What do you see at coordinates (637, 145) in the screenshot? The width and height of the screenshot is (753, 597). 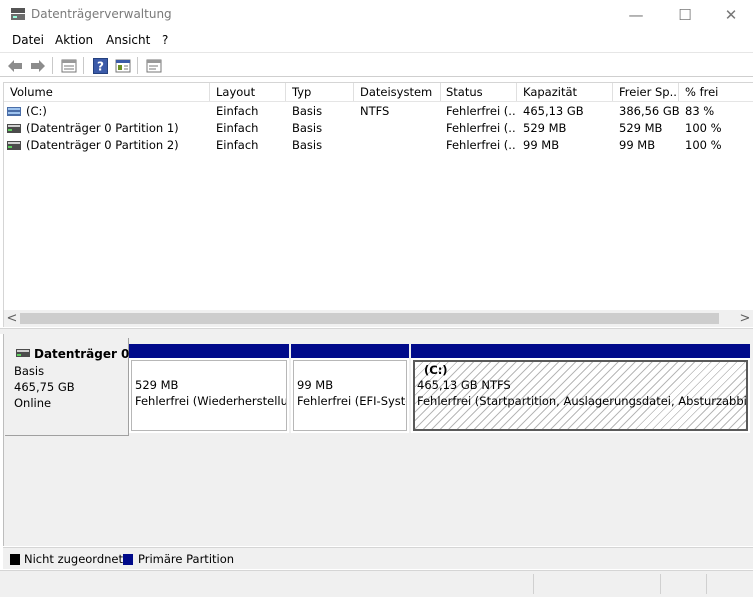 I see `cell-freier-speicher: 99 MB` at bounding box center [637, 145].